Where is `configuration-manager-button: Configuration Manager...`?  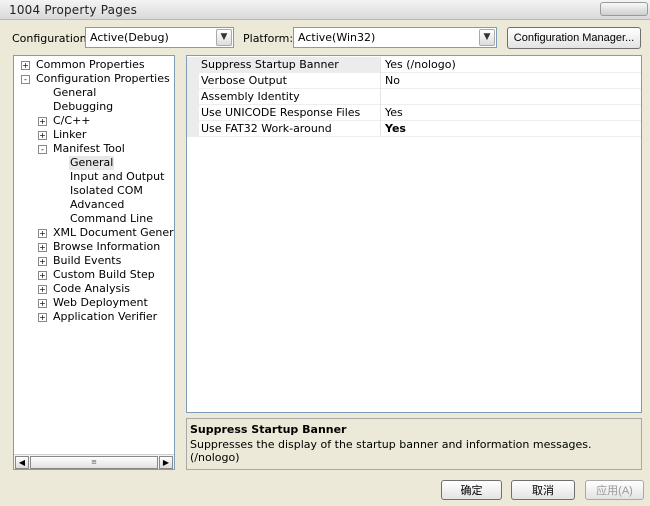
configuration-manager-button: Configuration Manager... is located at coordinates (574, 38).